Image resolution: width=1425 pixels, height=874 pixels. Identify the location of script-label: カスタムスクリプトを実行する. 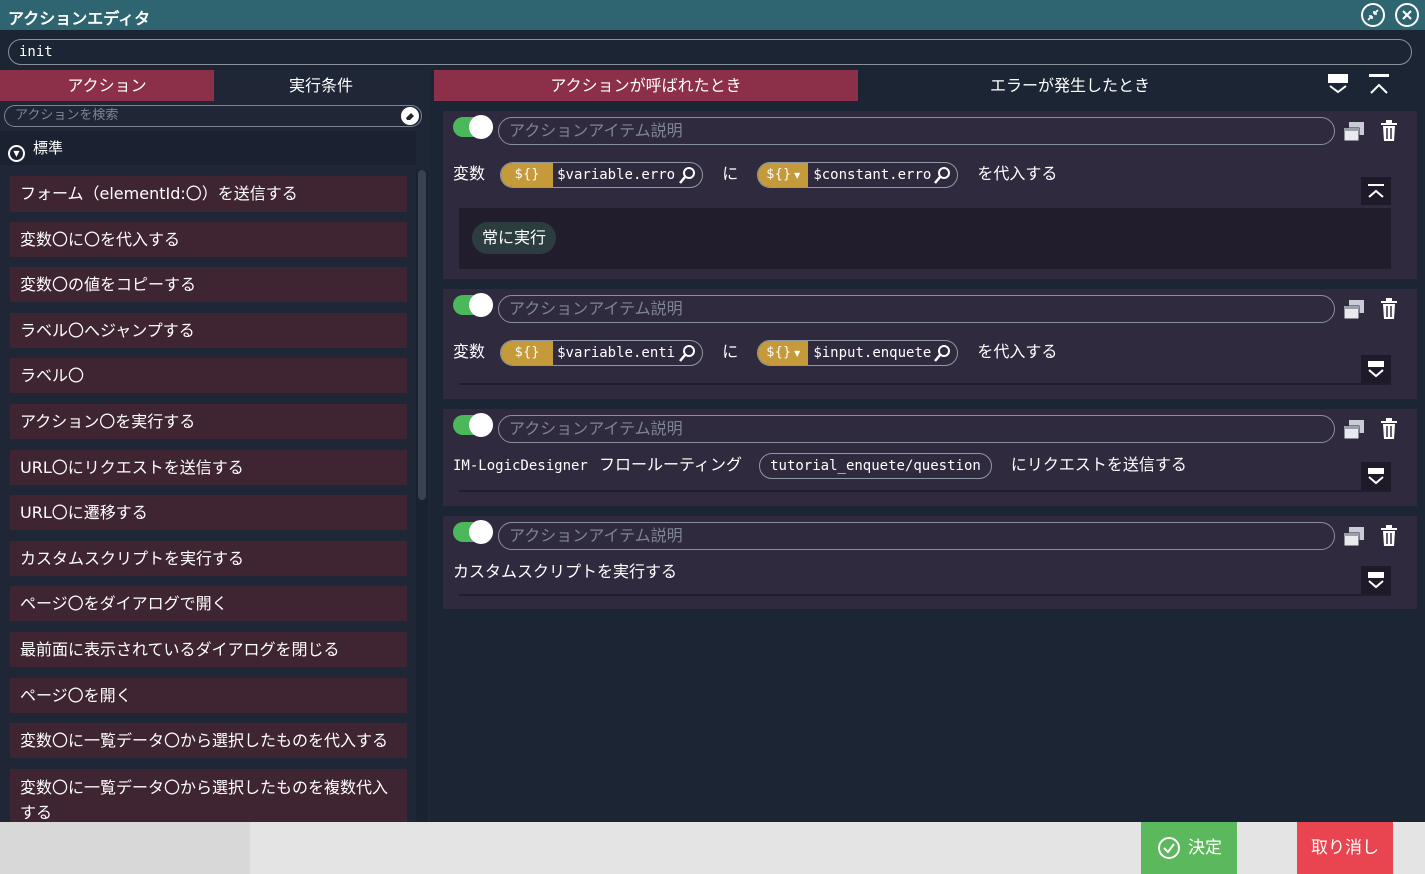
(565, 571).